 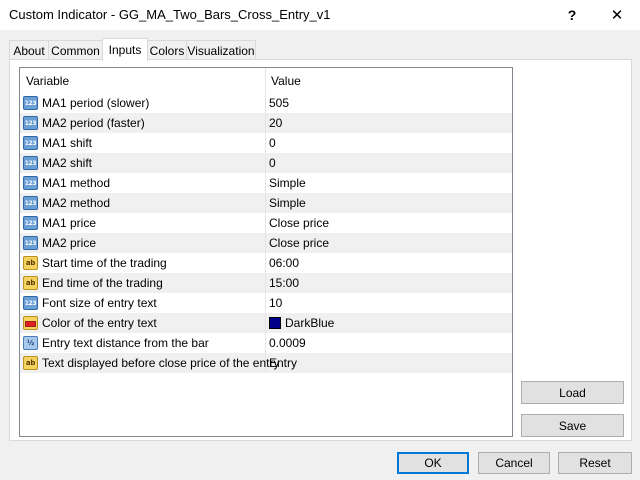 What do you see at coordinates (75, 50) in the screenshot?
I see `tab-common: Common` at bounding box center [75, 50].